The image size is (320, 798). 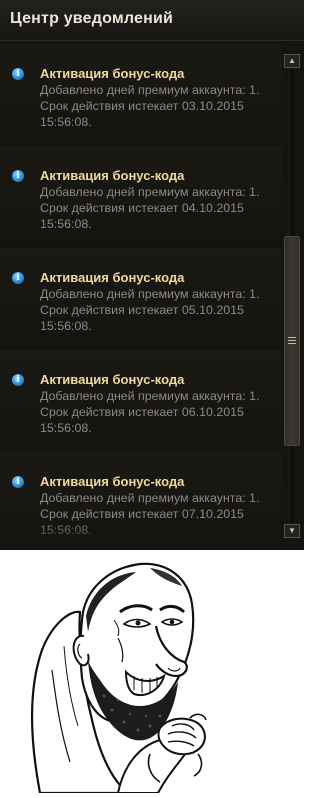 What do you see at coordinates (292, 61) in the screenshot?
I see `chevron-up-icon: ▲` at bounding box center [292, 61].